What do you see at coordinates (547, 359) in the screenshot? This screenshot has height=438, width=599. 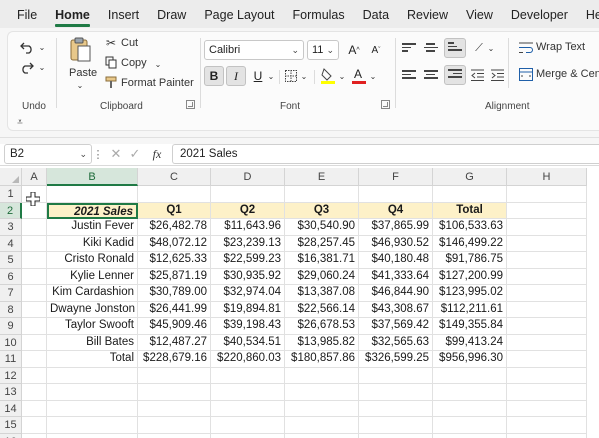 I see `cell-h11` at bounding box center [547, 359].